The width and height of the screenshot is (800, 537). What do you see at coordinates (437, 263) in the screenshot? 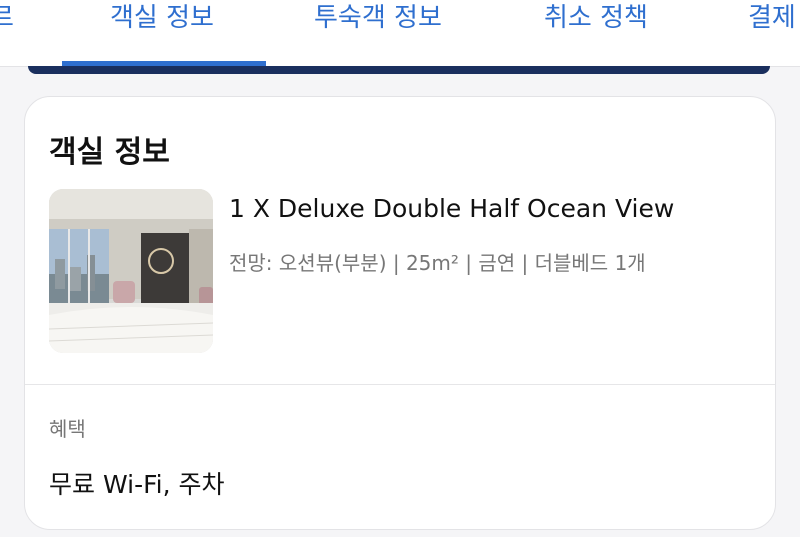
I see `room-details: 전망: 오션뷰(부분) | 25m² | 금연 | 더블베드 1개` at bounding box center [437, 263].